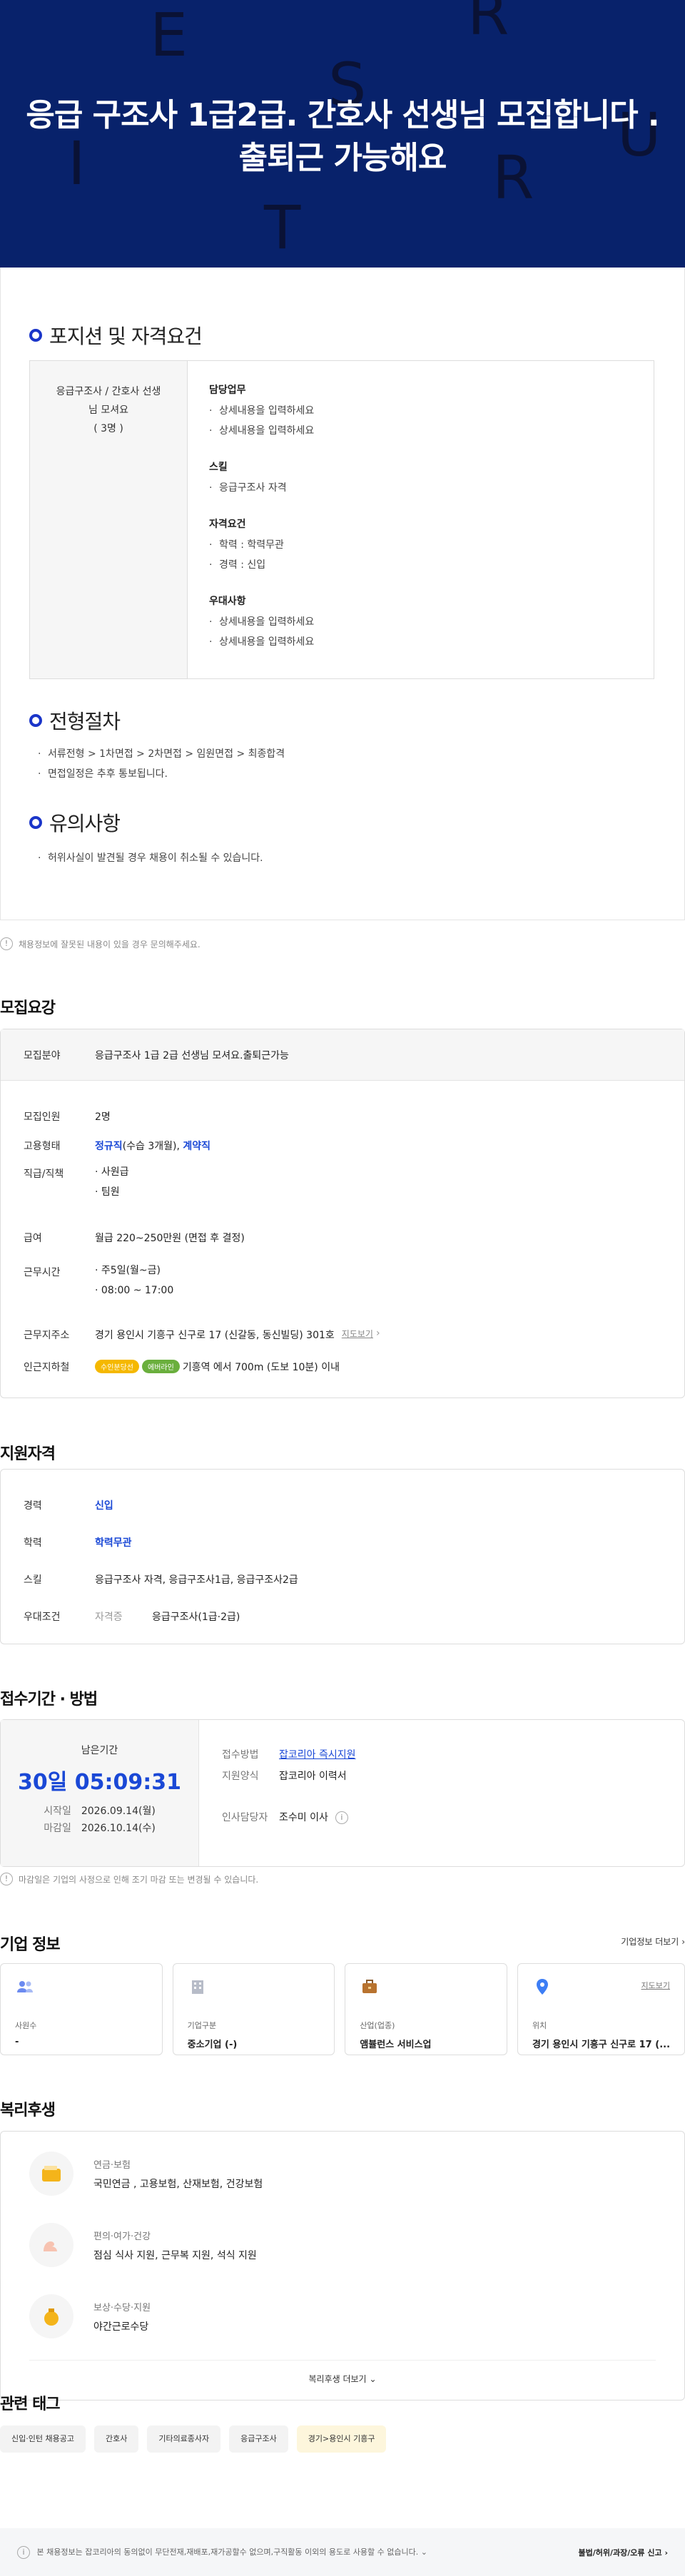 This screenshot has height=2576, width=685. I want to click on tag-chip: 응급구조사, so click(258, 2439).